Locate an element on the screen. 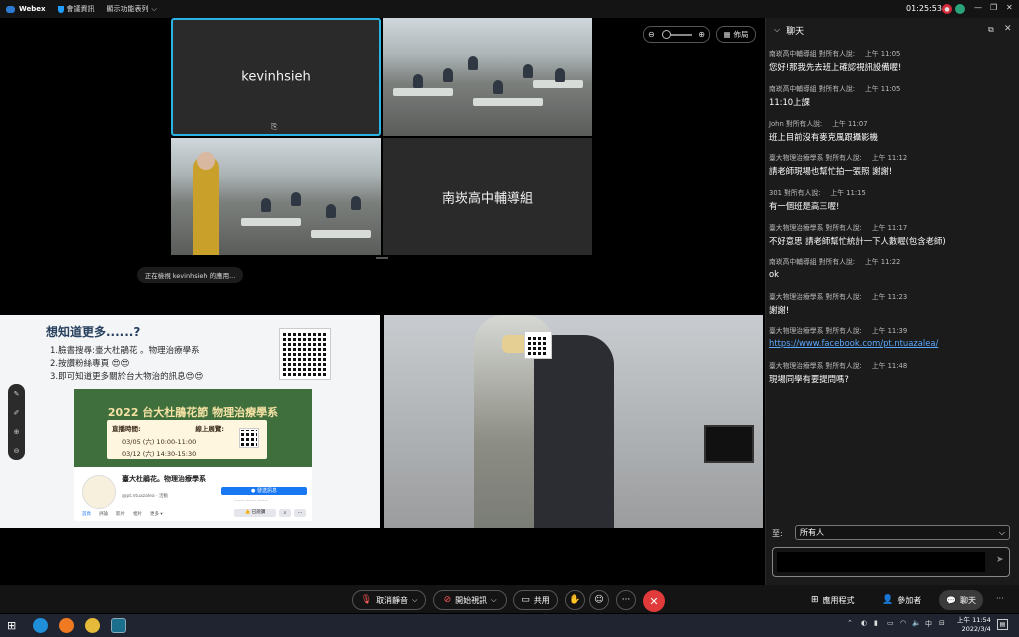 The height and width of the screenshot is (637, 1019). recipient-label: 至: is located at coordinates (777, 533).